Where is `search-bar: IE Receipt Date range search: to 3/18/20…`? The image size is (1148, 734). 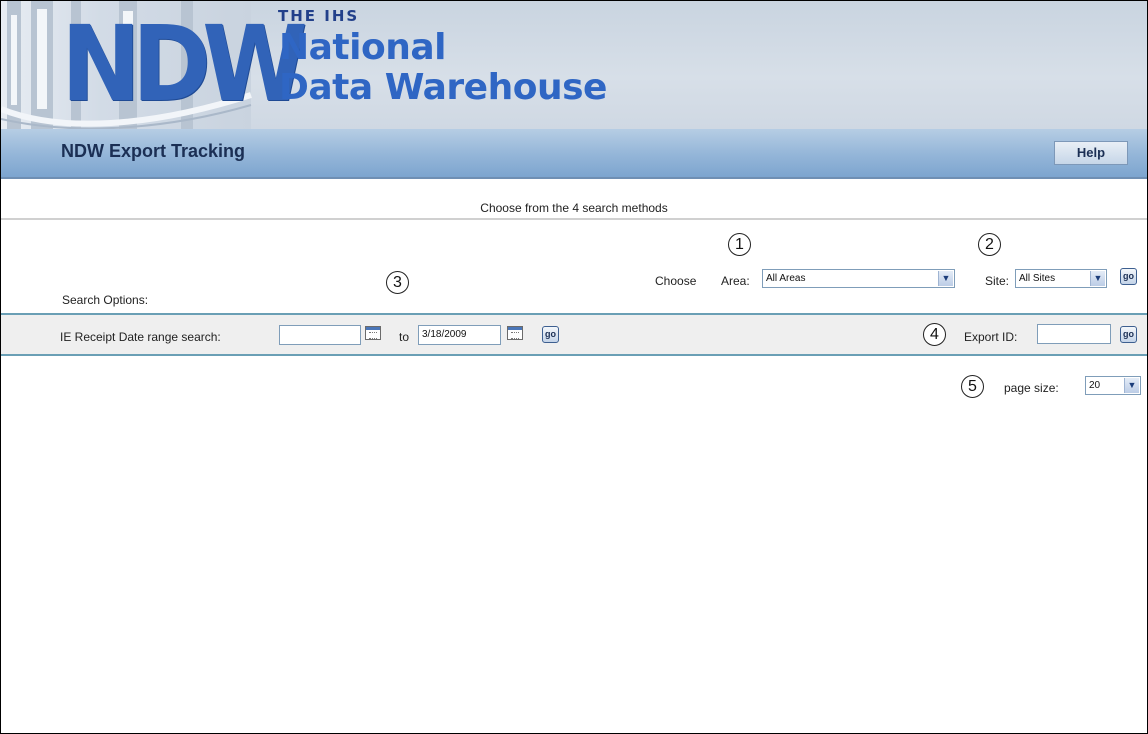 search-bar: IE Receipt Date range search: to 3/18/20… is located at coordinates (574, 334).